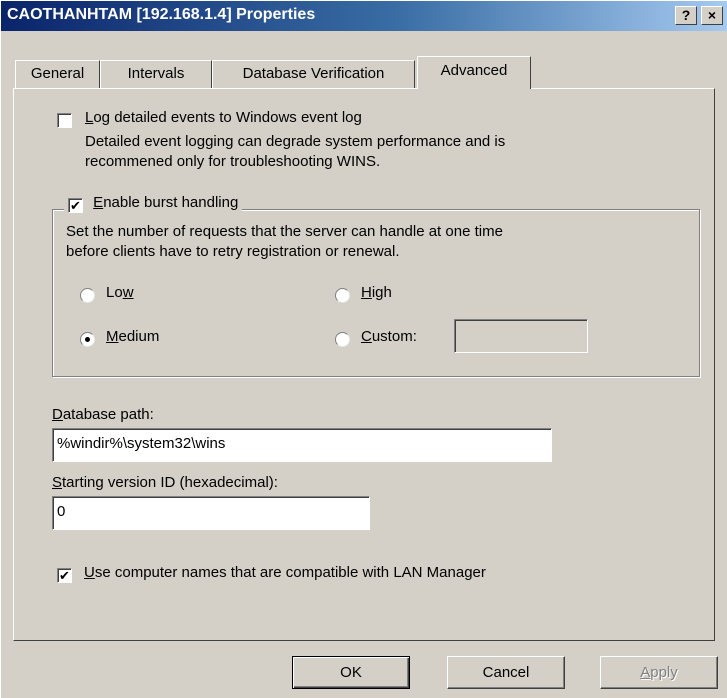 This screenshot has height=698, width=727. I want to click on custom-value-input, so click(521, 336).